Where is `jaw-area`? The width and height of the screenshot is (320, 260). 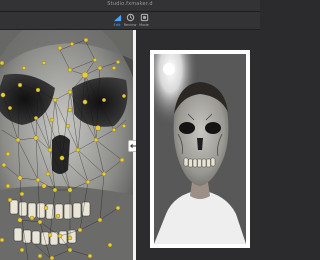 jaw-area is located at coordinates (66, 223).